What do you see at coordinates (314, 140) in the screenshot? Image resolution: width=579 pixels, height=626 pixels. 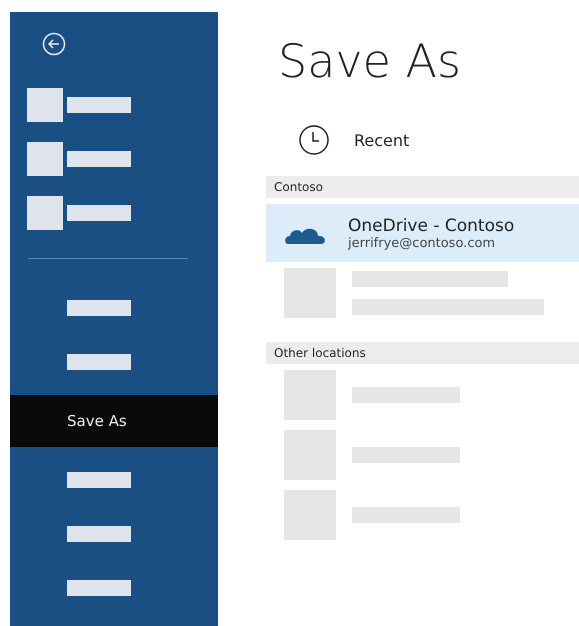 I see `clock-icon` at bounding box center [314, 140].